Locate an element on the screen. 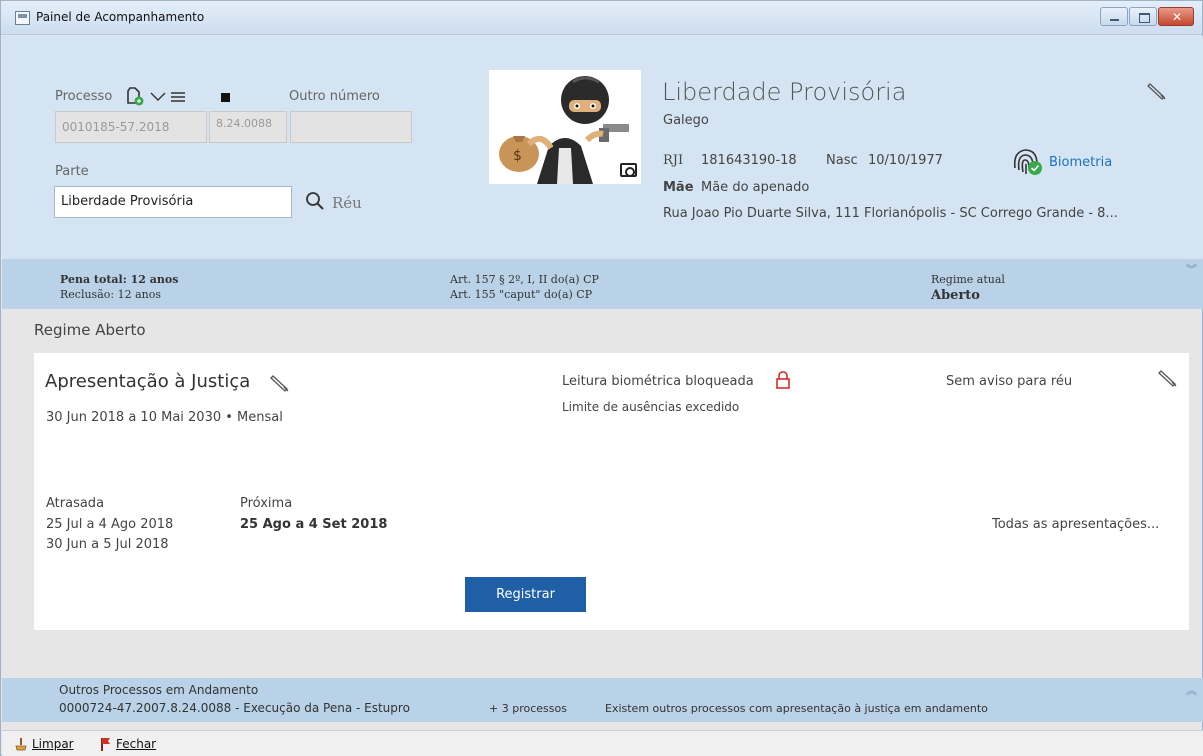  artigo-1: Art. 157 § 2º, I, II do(a) CP is located at coordinates (524, 279).